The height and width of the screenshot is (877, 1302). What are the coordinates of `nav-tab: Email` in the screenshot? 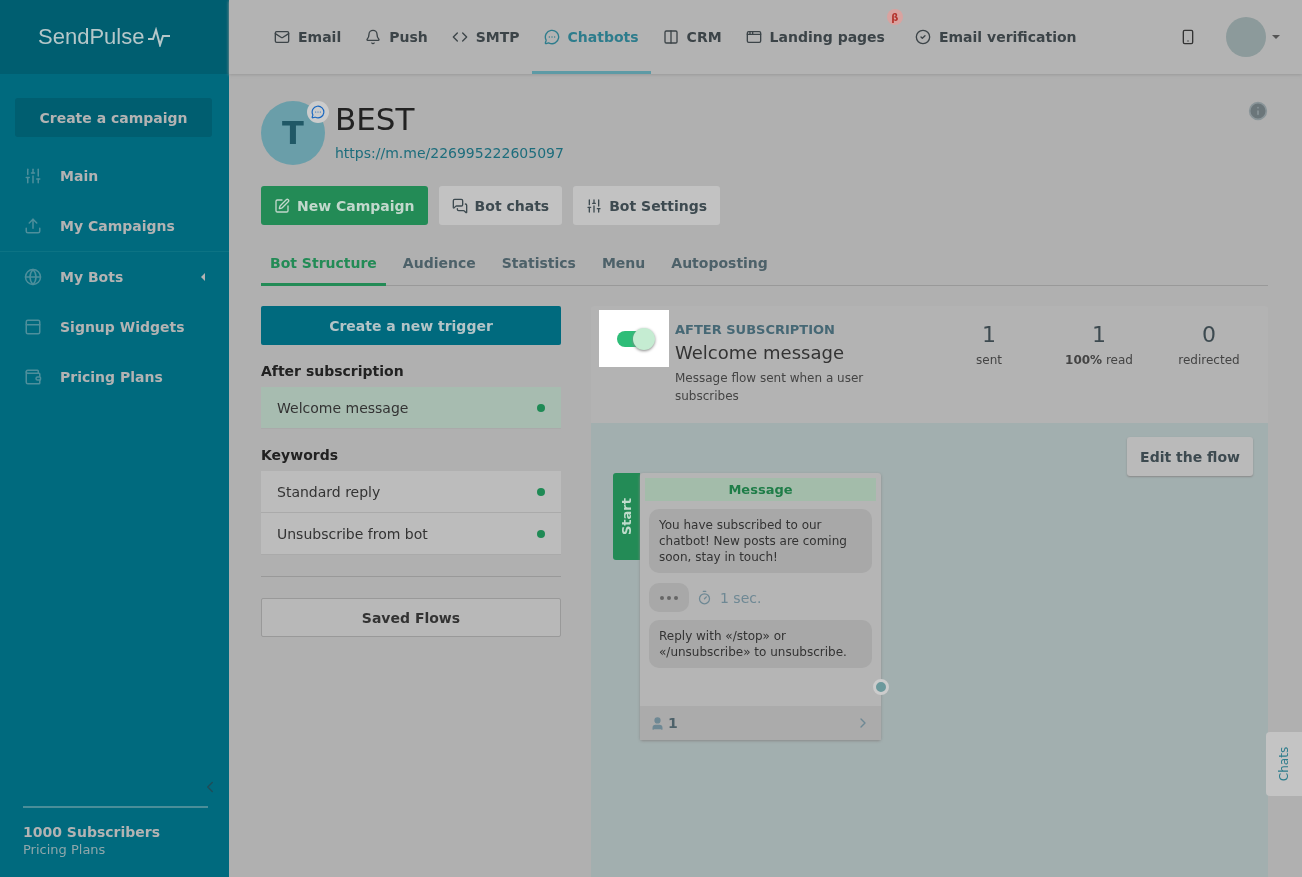 It's located at (308, 37).